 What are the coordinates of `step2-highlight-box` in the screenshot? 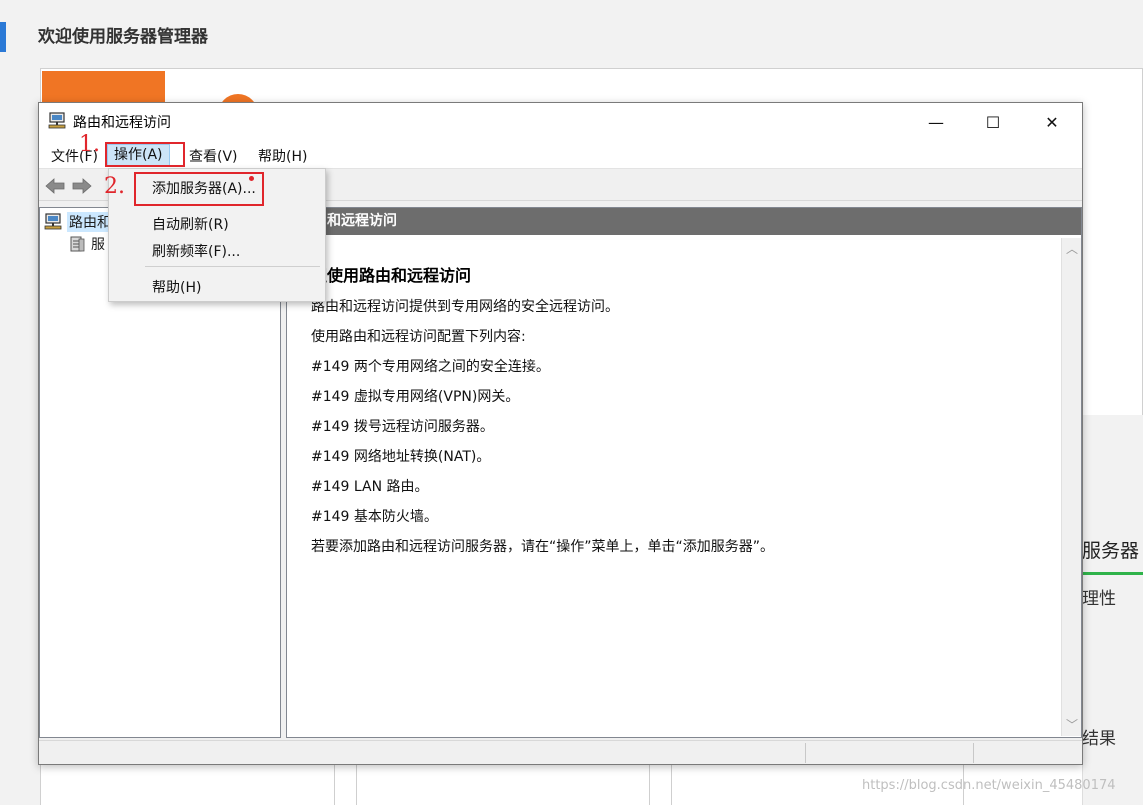 It's located at (199, 189).